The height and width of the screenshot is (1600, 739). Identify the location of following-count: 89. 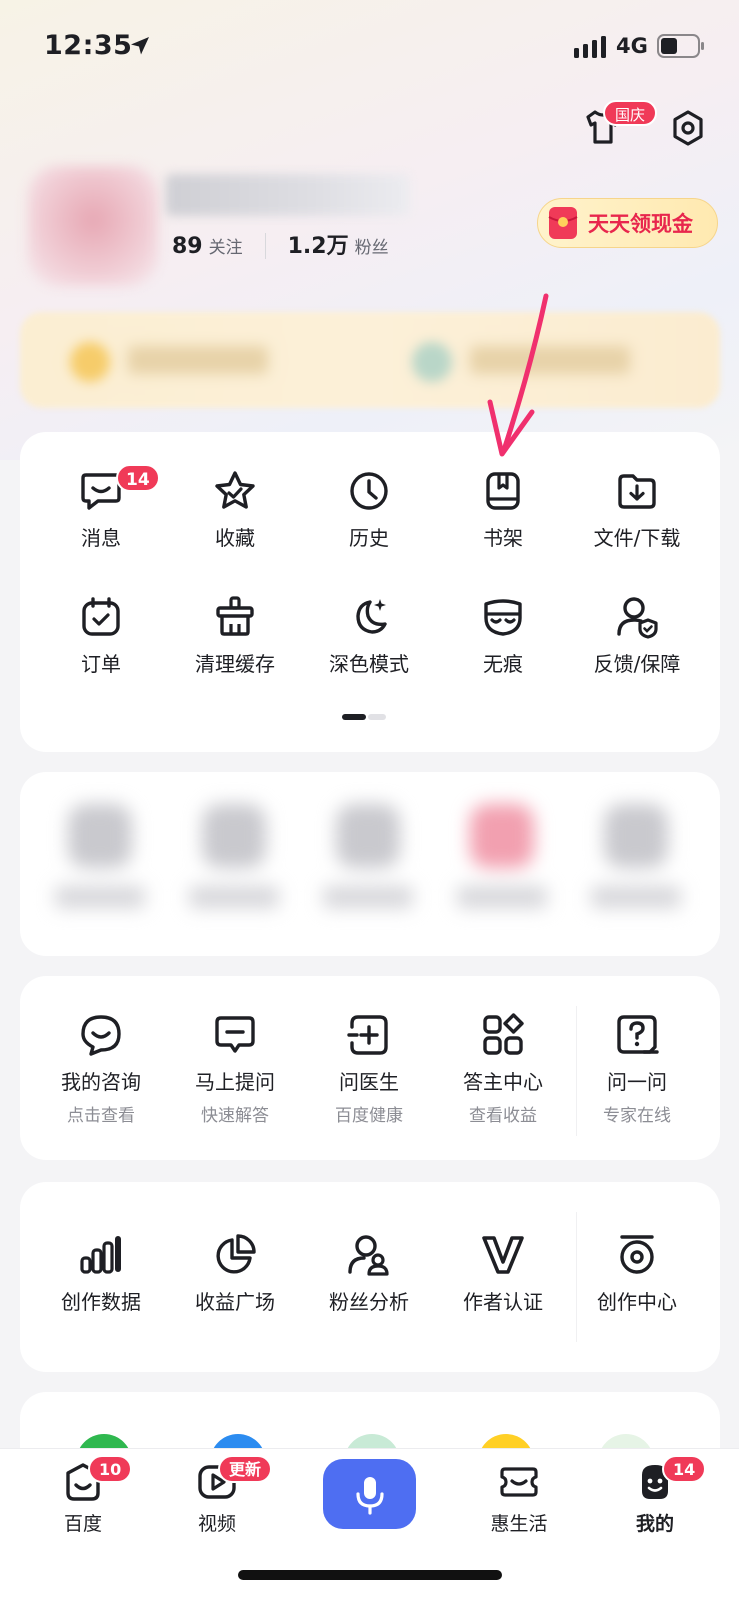
(187, 246).